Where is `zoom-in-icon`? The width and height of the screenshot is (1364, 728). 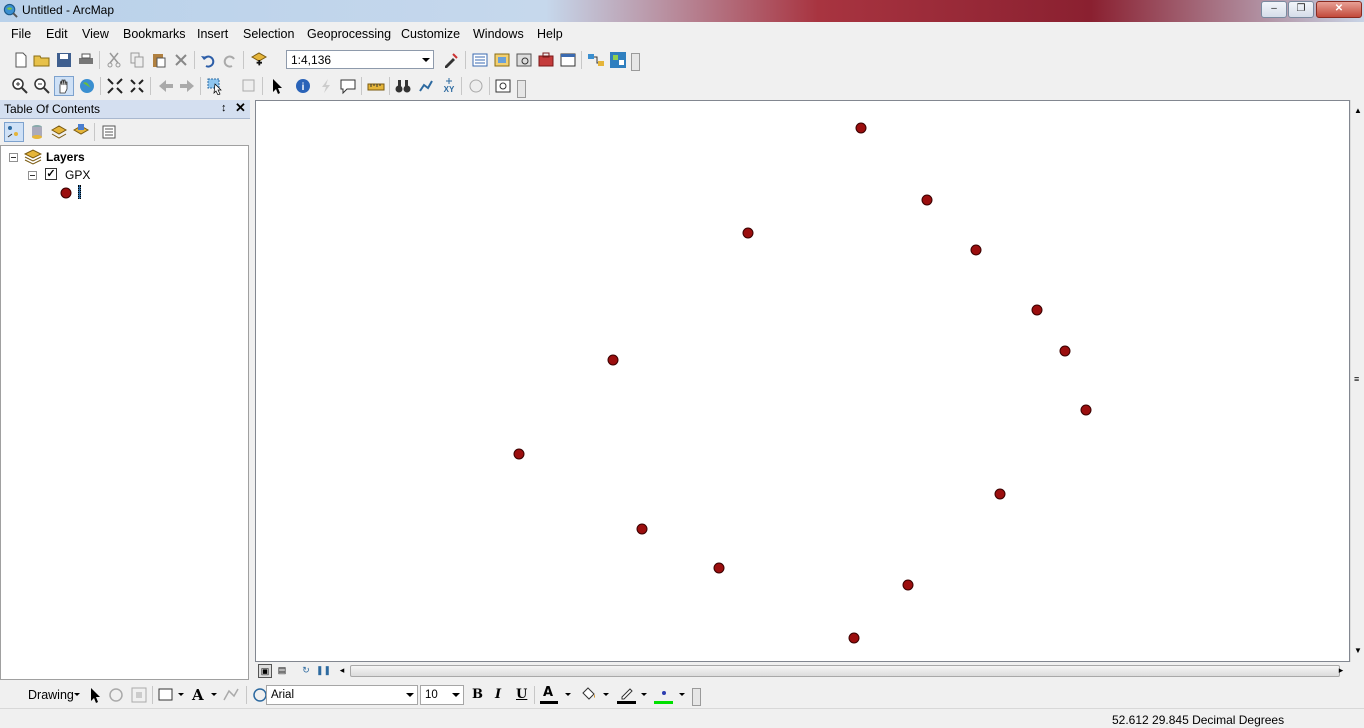
zoom-in-icon is located at coordinates (20, 86).